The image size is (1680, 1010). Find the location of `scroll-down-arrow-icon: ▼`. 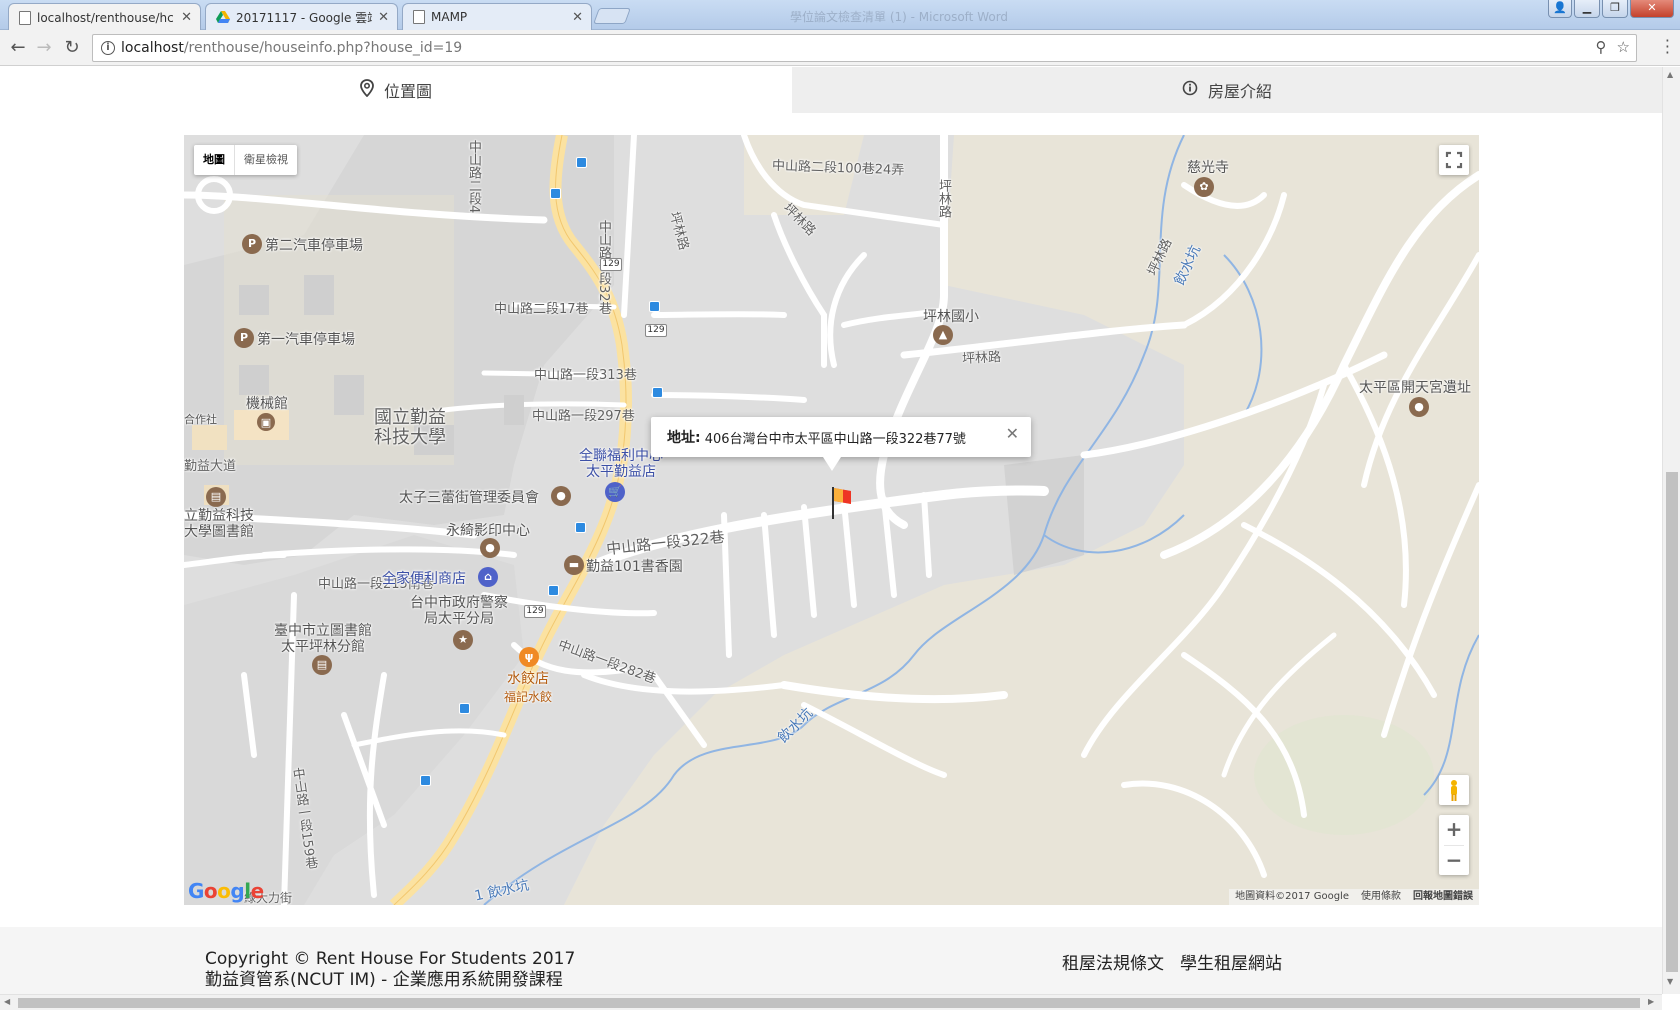

scroll-down-arrow-icon: ▼ is located at coordinates (1670, 981).